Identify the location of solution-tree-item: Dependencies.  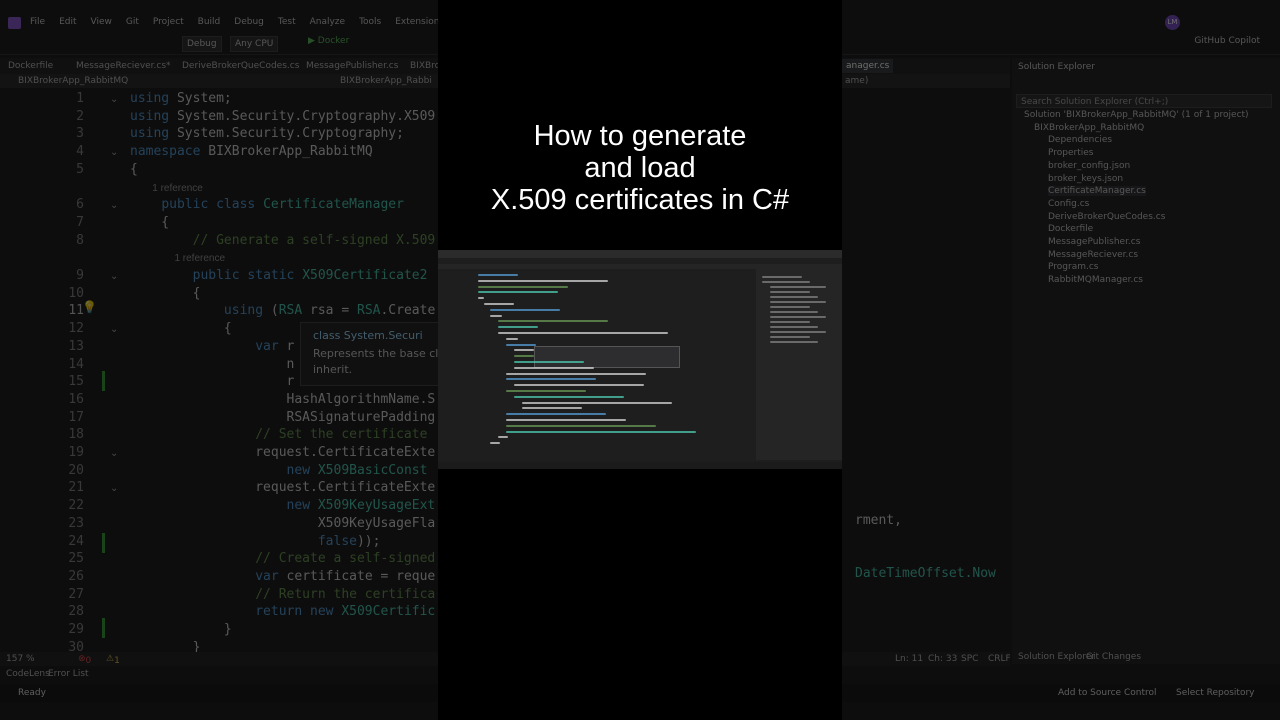
(1080, 140).